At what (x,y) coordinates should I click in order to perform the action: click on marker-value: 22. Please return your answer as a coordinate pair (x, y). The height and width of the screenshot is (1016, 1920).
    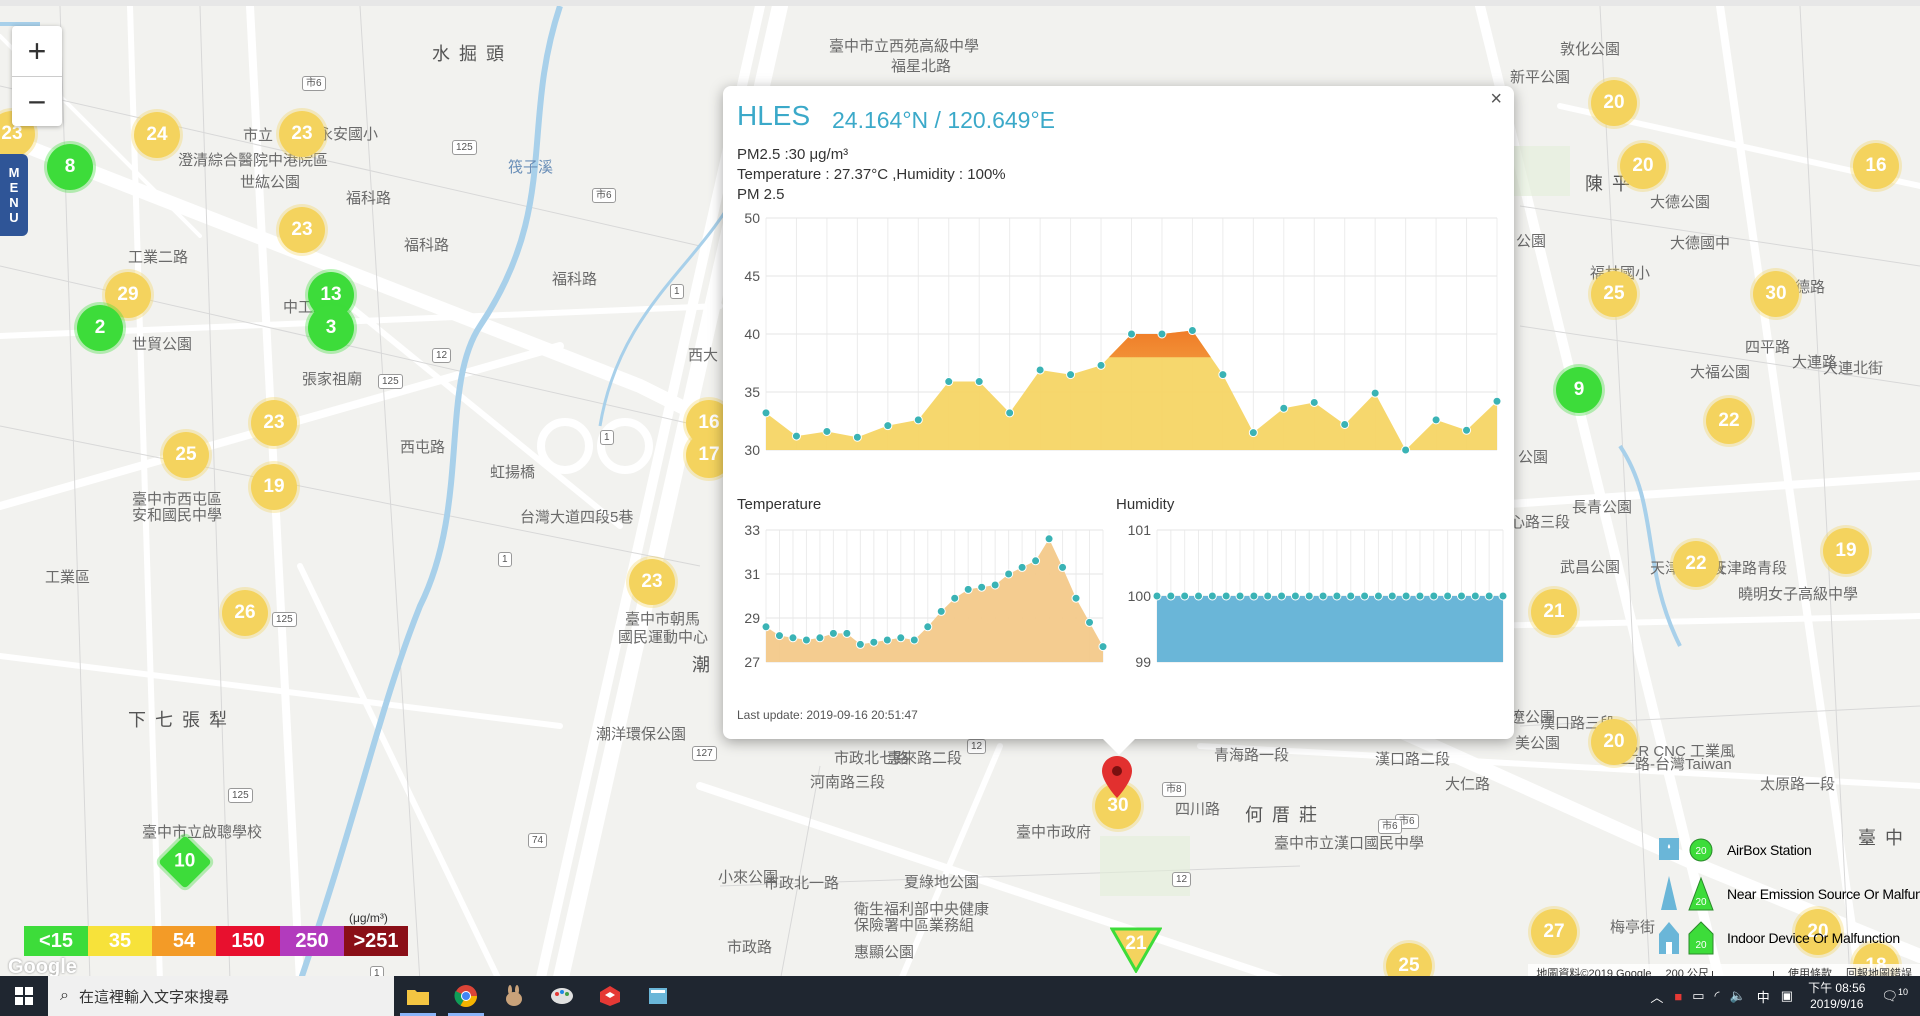
    Looking at the image, I should click on (1696, 563).